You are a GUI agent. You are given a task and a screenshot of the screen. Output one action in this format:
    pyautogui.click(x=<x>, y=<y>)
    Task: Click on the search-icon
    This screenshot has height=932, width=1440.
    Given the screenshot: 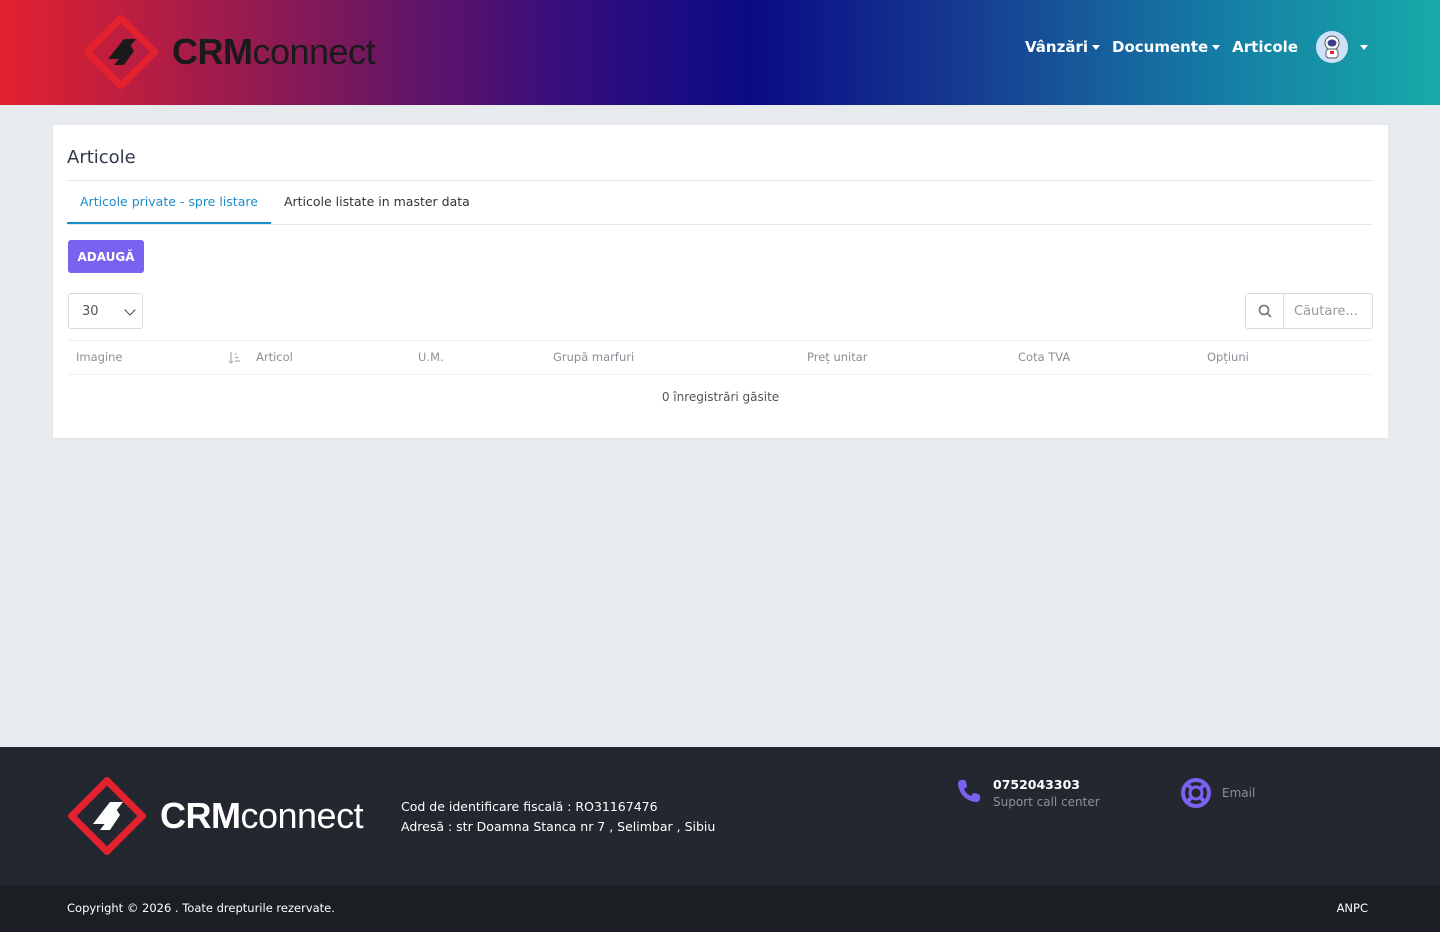 What is the action you would take?
    pyautogui.click(x=1265, y=311)
    